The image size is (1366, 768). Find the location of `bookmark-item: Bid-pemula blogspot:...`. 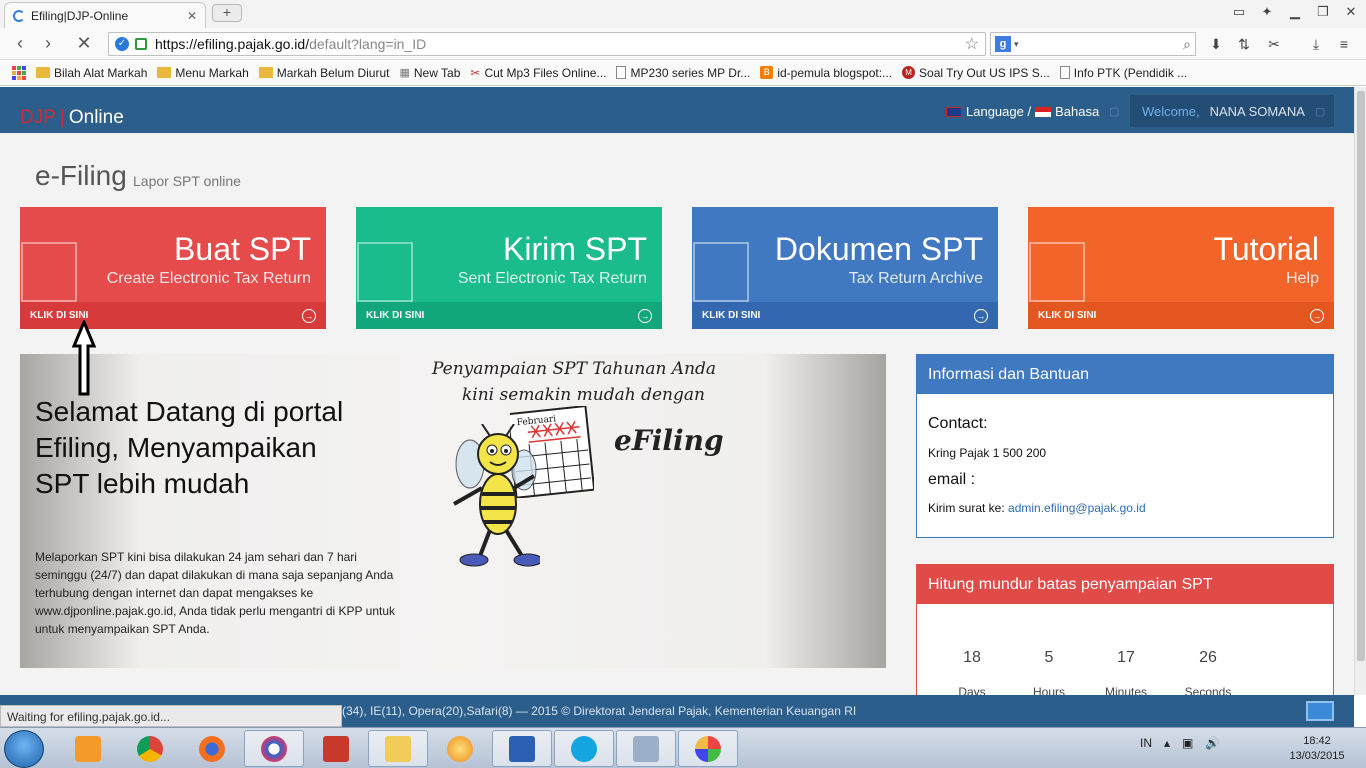

bookmark-item: Bid-pemula blogspot:... is located at coordinates (826, 73).